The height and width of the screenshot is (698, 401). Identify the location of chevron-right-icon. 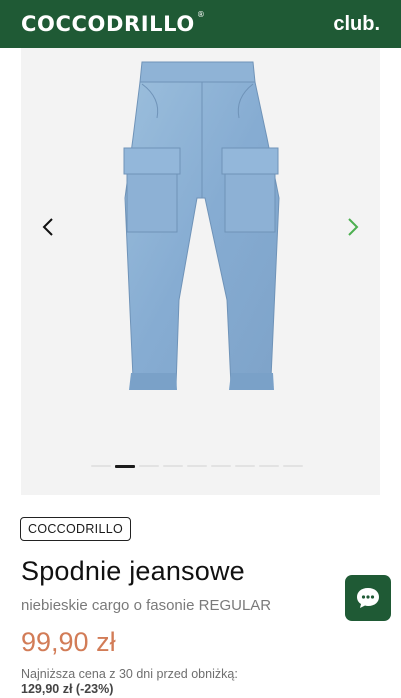
(353, 227).